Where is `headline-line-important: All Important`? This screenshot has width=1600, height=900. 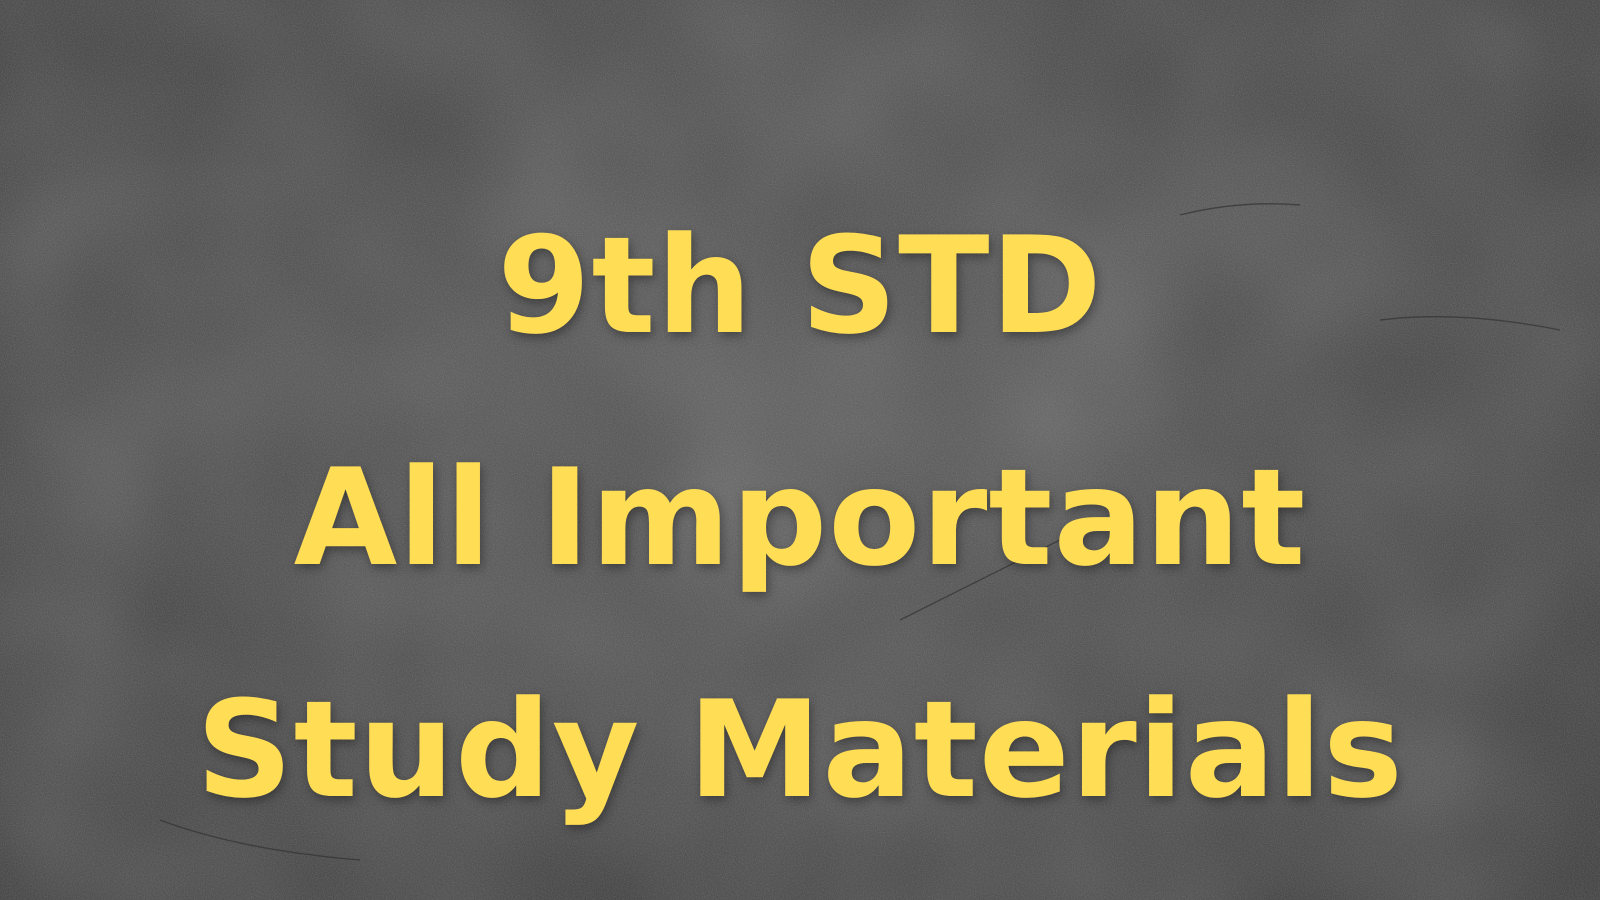
headline-line-important: All Important is located at coordinates (800, 518).